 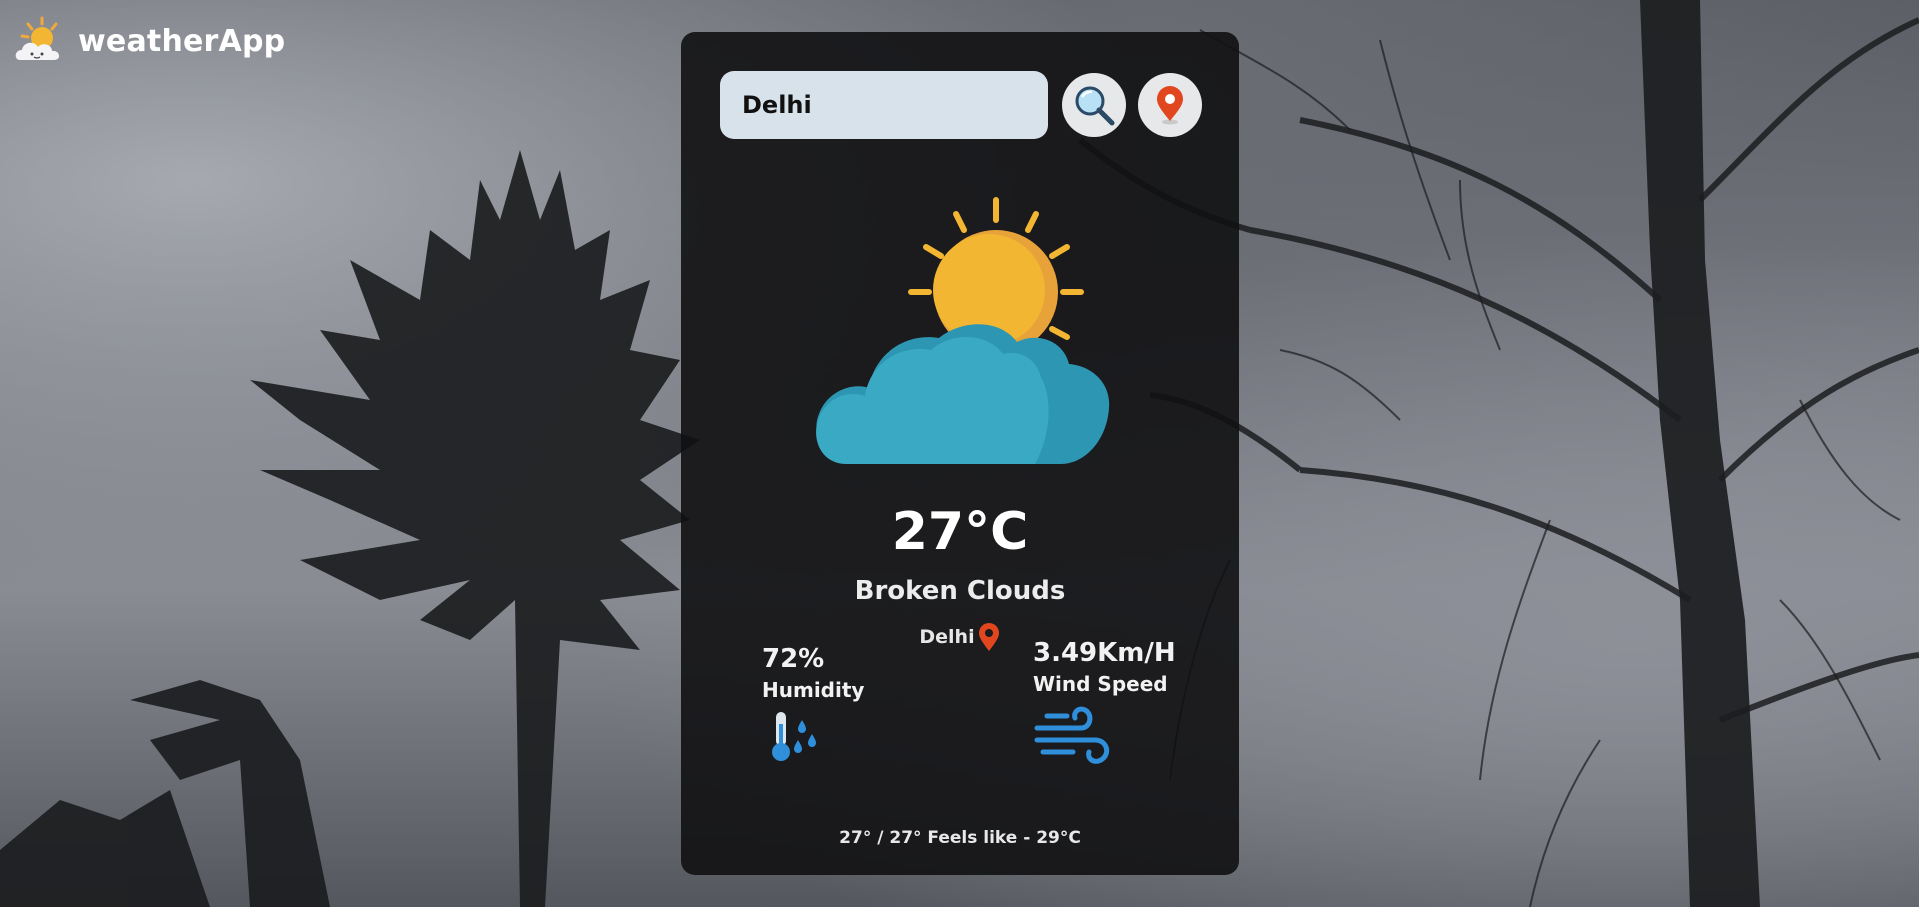 What do you see at coordinates (37, 38) in the screenshot?
I see `logo-sun-cloud-icon` at bounding box center [37, 38].